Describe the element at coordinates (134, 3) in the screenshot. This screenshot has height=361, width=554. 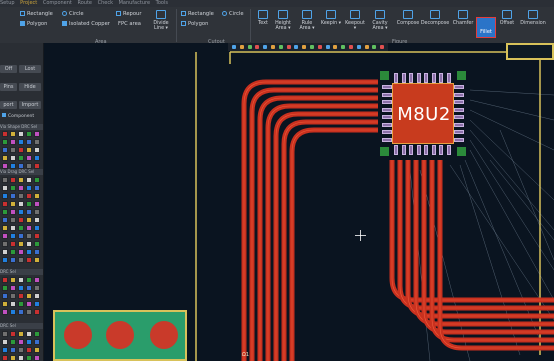
I see `menu-manufacture: Manufacture` at that location.